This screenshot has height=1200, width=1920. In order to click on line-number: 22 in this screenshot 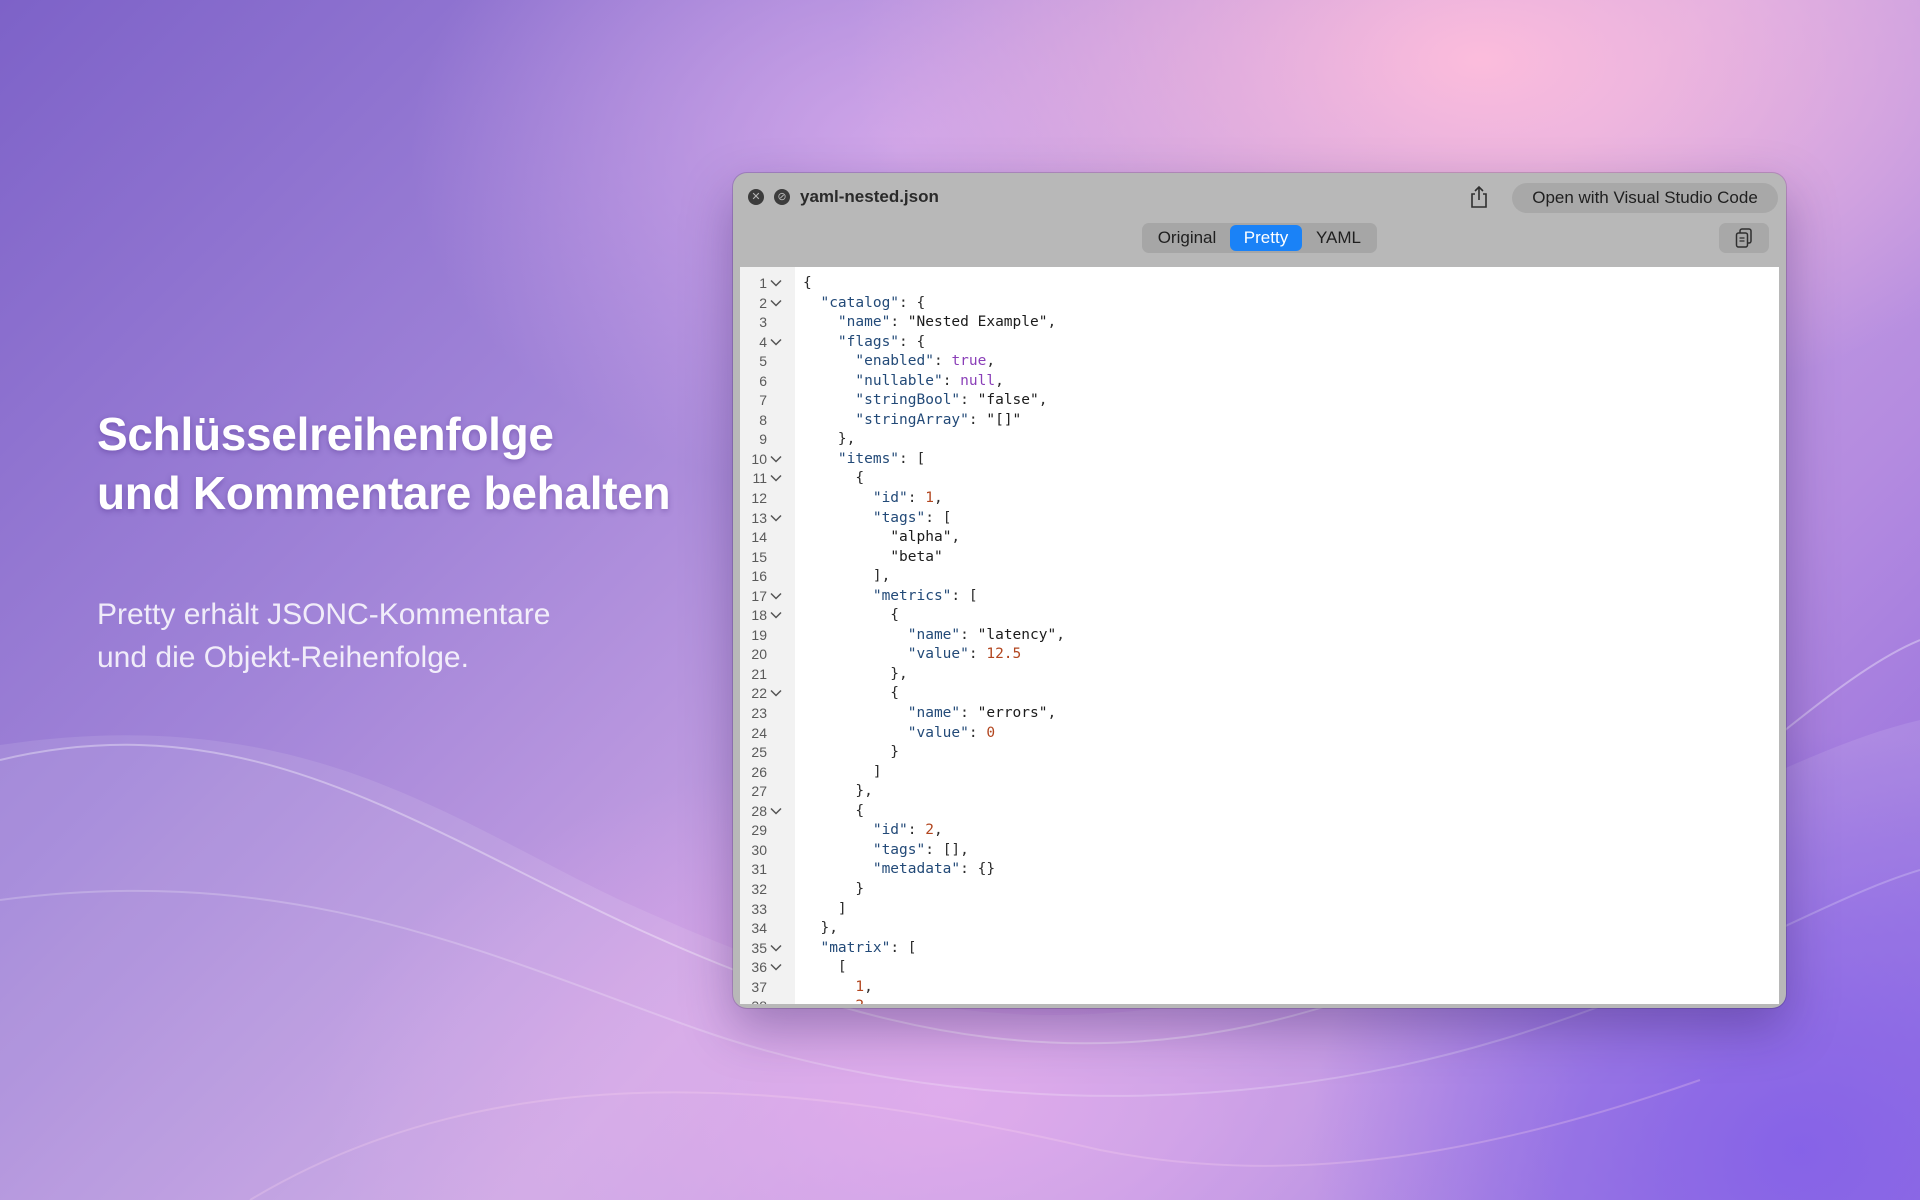, I will do `click(759, 693)`.